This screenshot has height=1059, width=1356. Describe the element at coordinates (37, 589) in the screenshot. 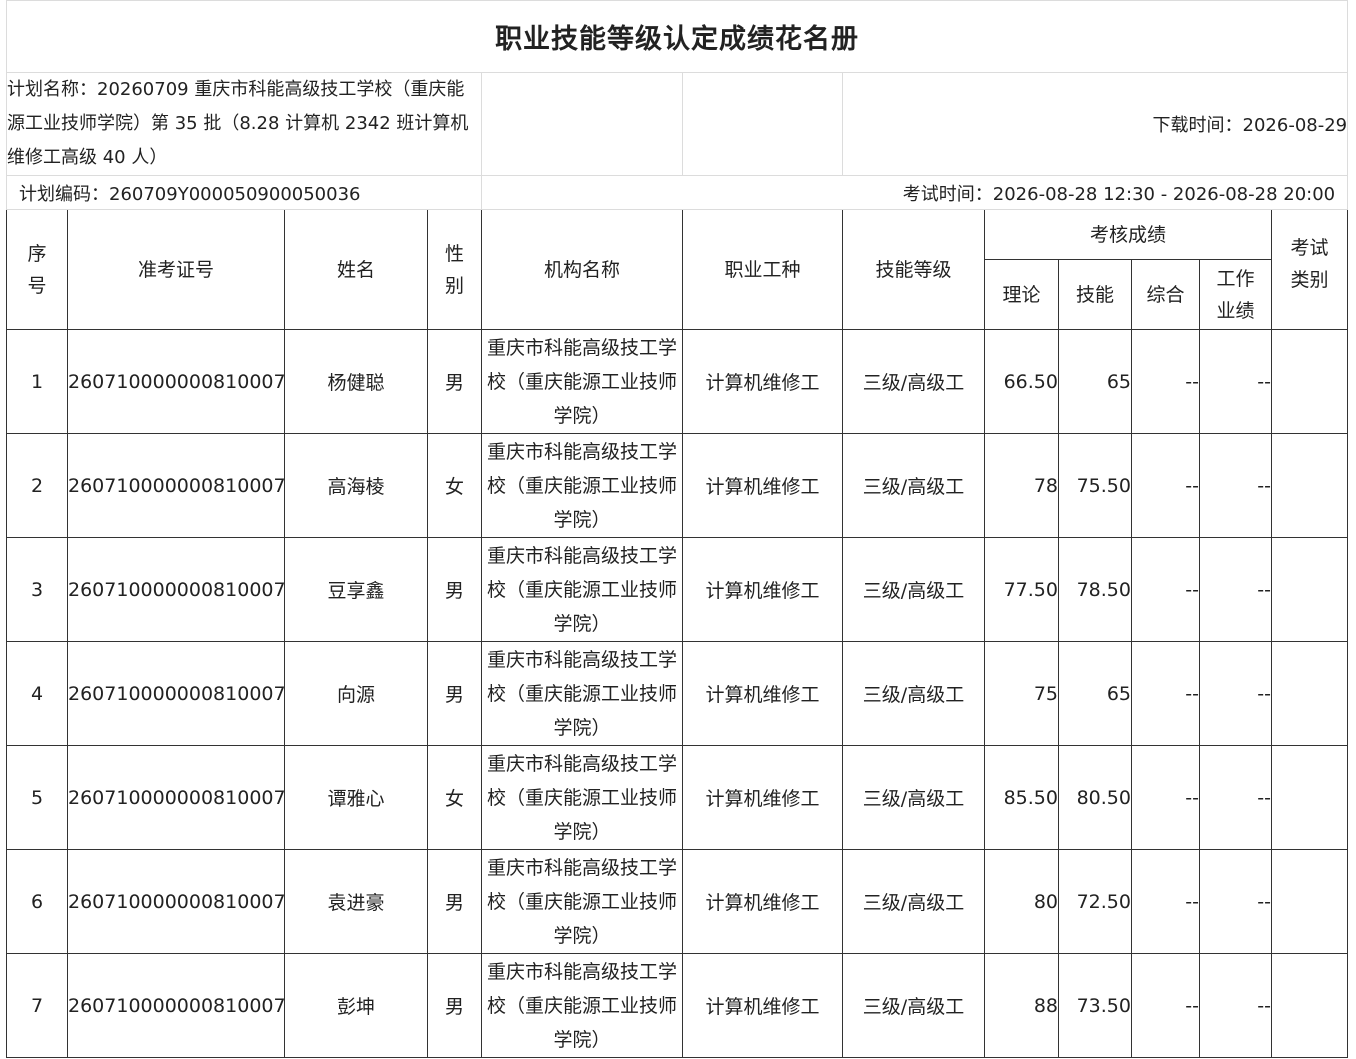

I see `row-seq: 3` at that location.